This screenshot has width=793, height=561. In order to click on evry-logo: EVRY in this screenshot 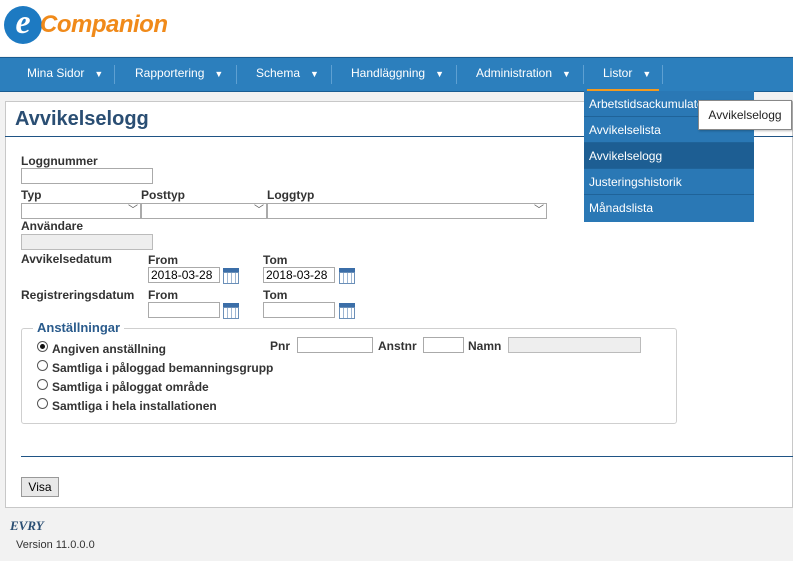, I will do `click(27, 525)`.